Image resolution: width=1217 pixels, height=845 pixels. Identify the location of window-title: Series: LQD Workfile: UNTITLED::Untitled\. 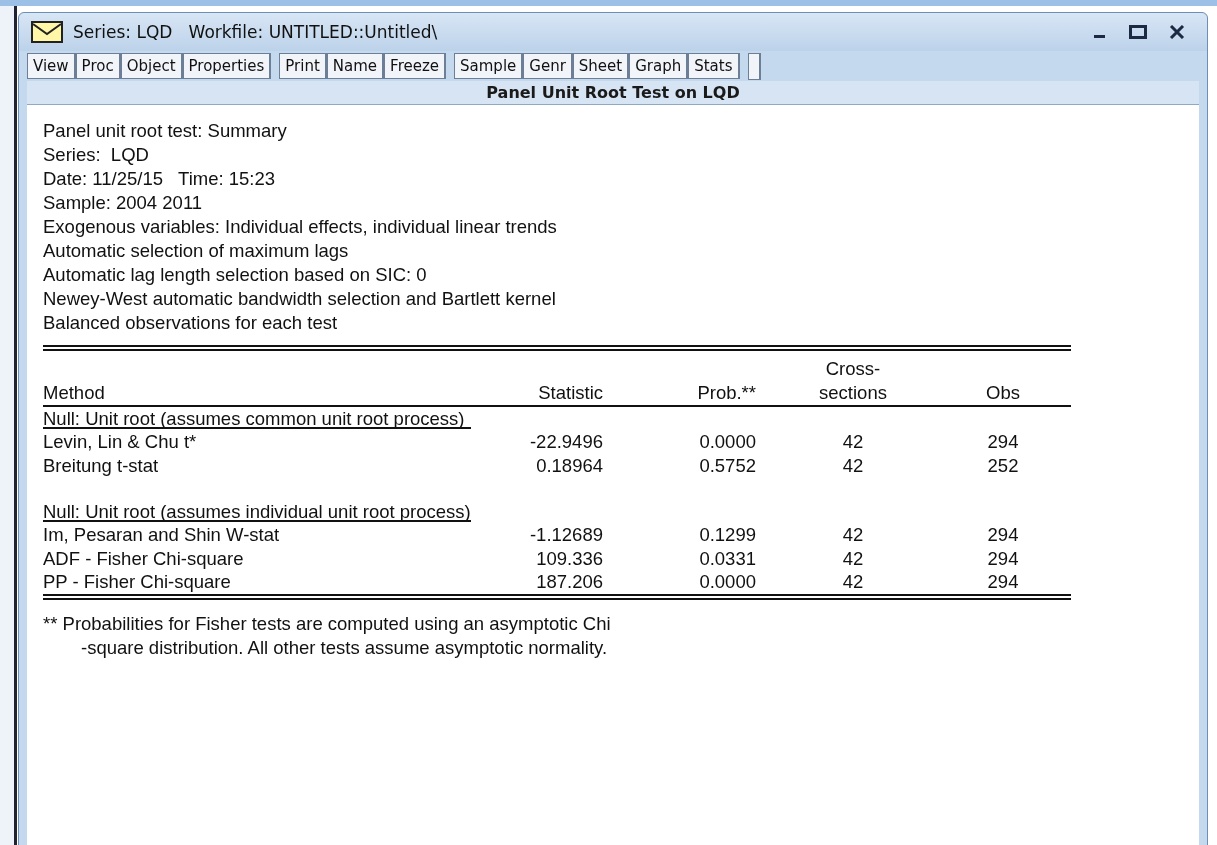
(256, 32).